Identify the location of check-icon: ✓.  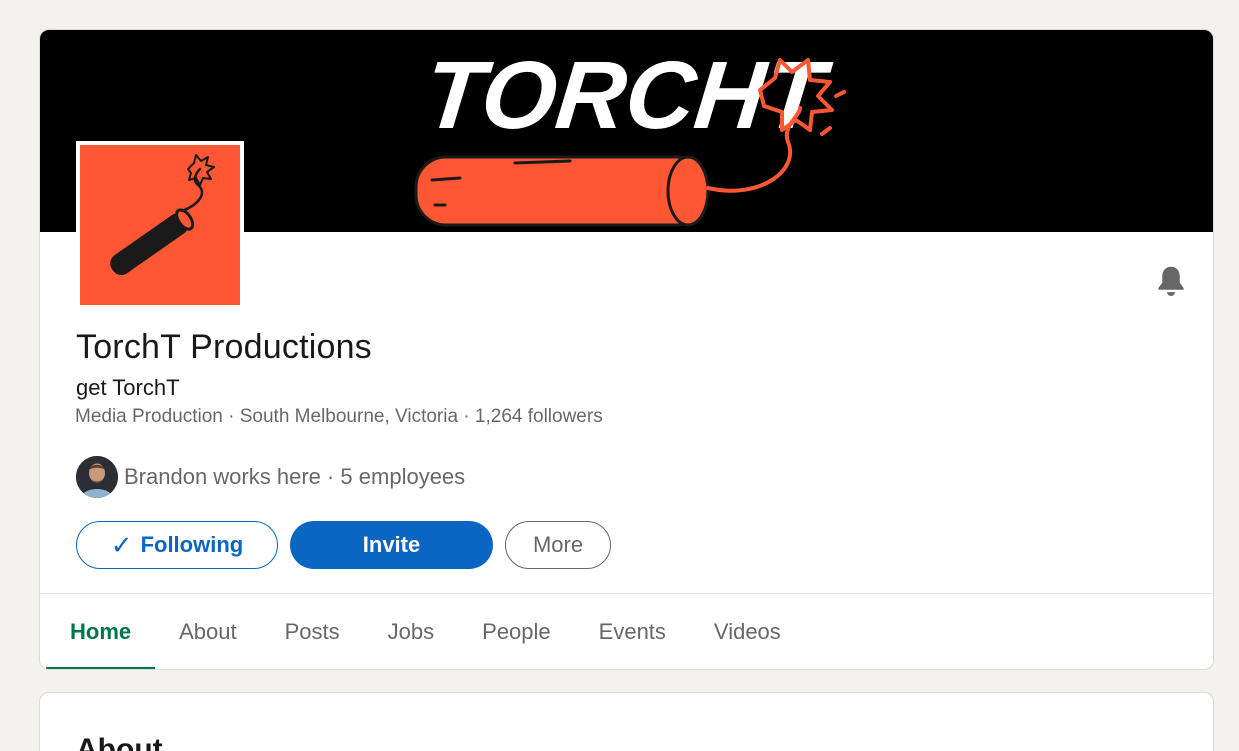
(121, 544).